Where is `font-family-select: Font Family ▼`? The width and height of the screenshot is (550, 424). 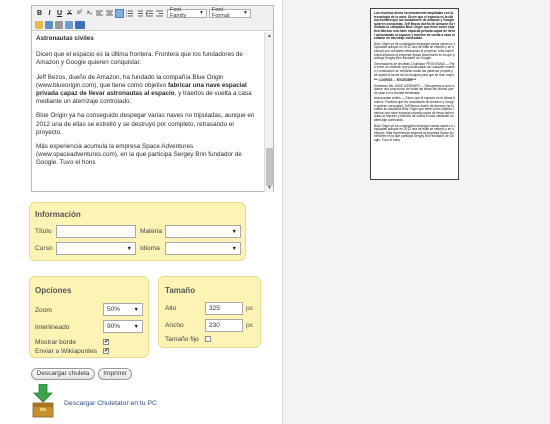 font-family-select: Font Family ▼ is located at coordinates (187, 13).